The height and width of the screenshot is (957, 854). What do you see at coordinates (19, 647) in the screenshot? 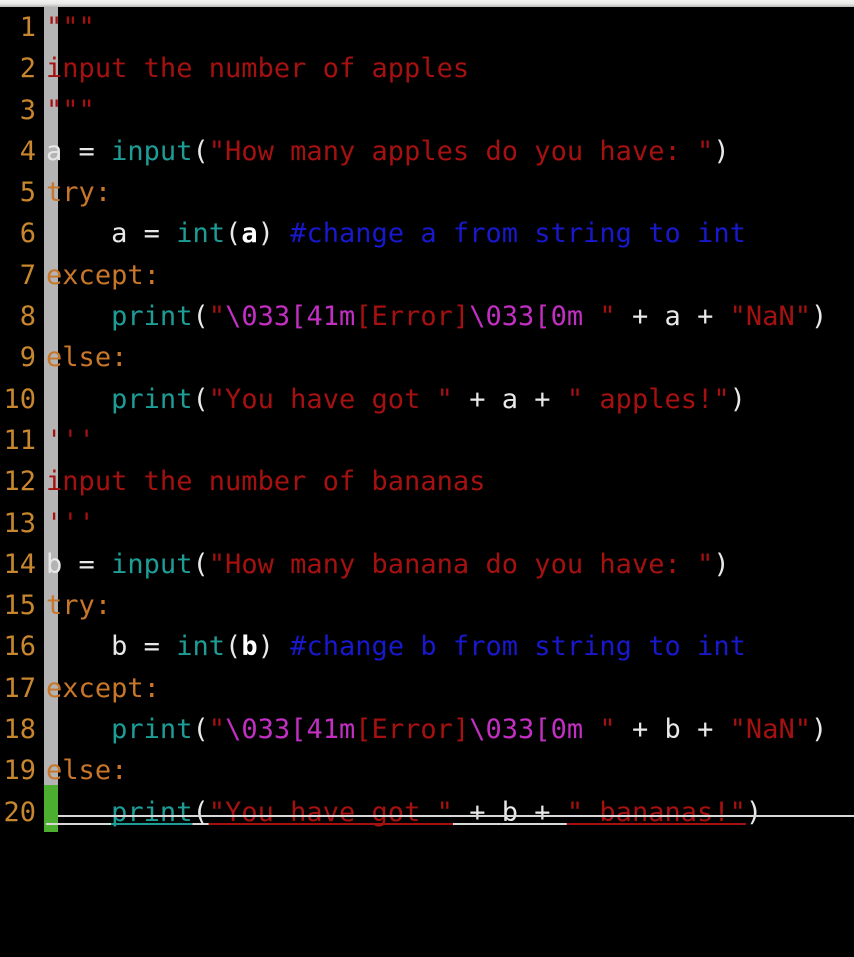
I see `line-number: 16` at bounding box center [19, 647].